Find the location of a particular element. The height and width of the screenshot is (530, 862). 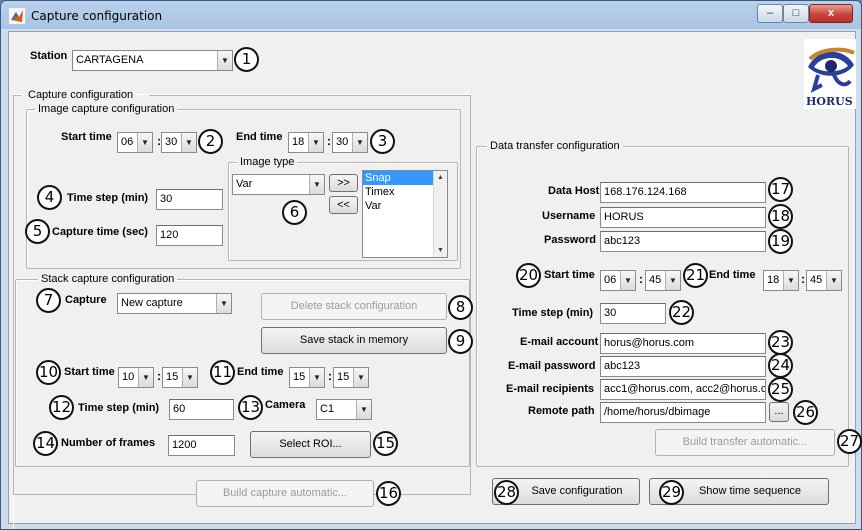

remove-type-button: << is located at coordinates (343, 205).